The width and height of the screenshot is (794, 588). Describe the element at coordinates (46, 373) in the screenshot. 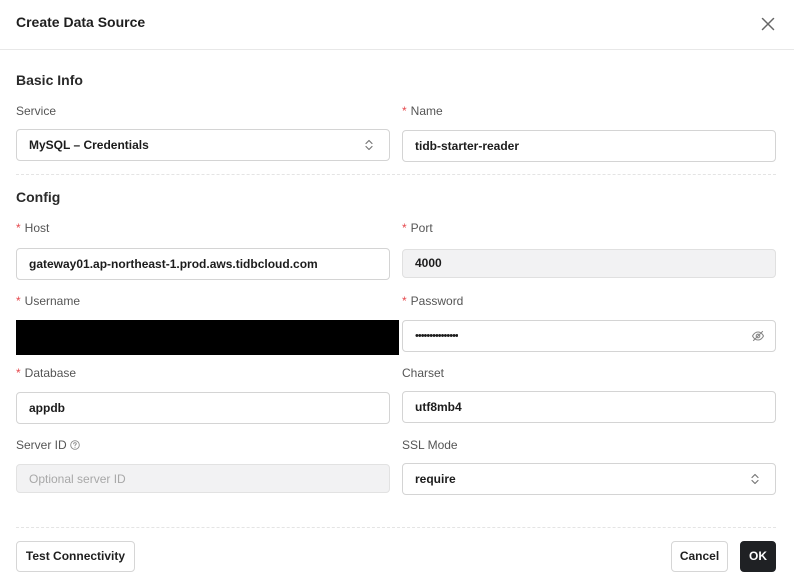

I see `database-label: * Database` at that location.